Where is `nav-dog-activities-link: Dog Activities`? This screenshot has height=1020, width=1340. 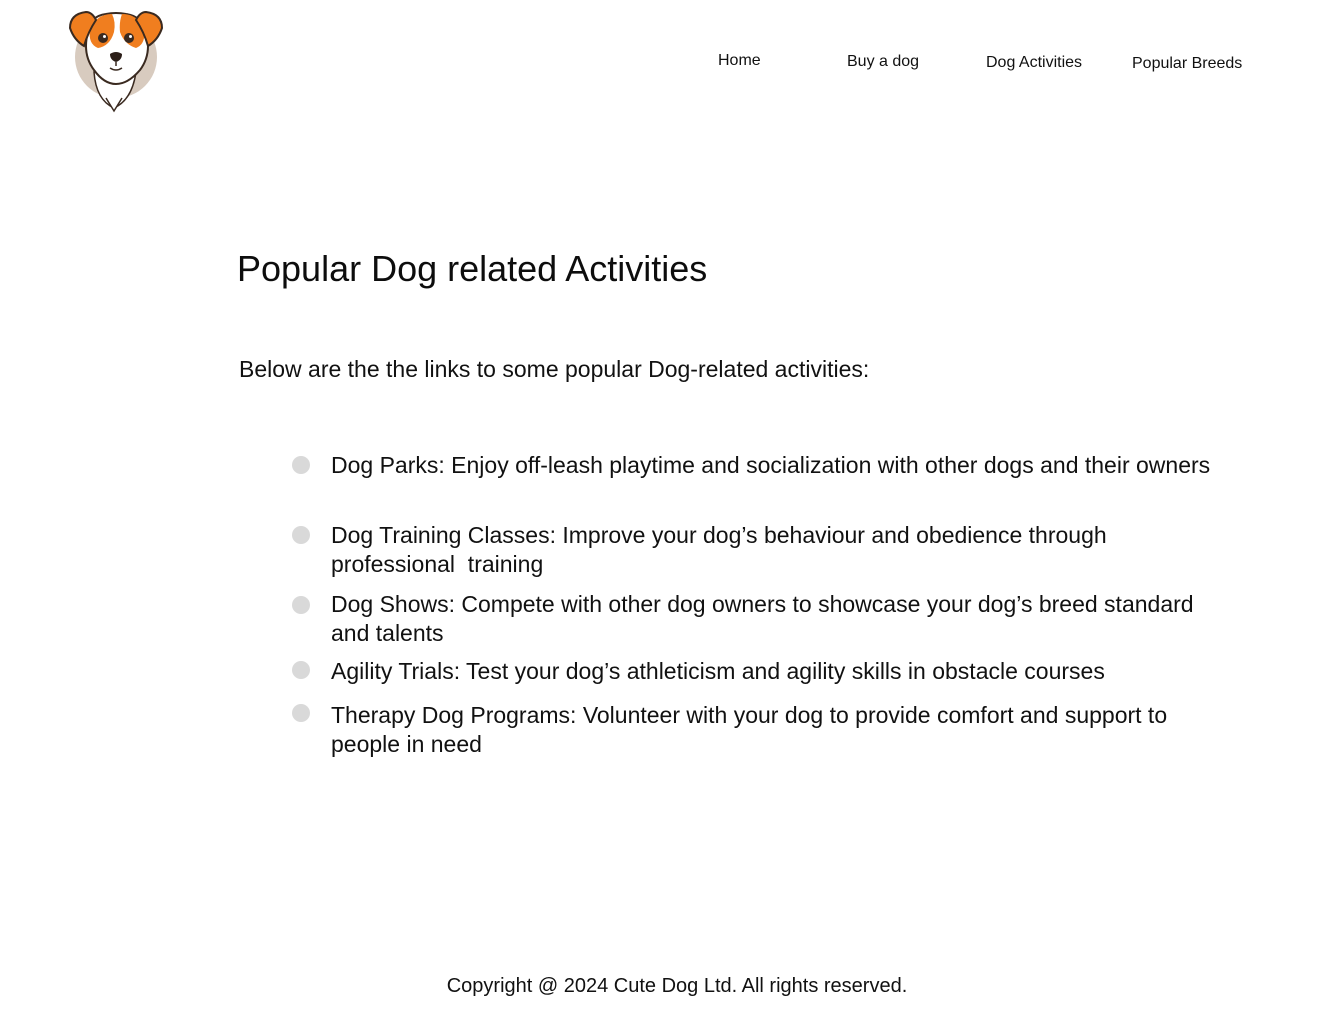 nav-dog-activities-link: Dog Activities is located at coordinates (1034, 63).